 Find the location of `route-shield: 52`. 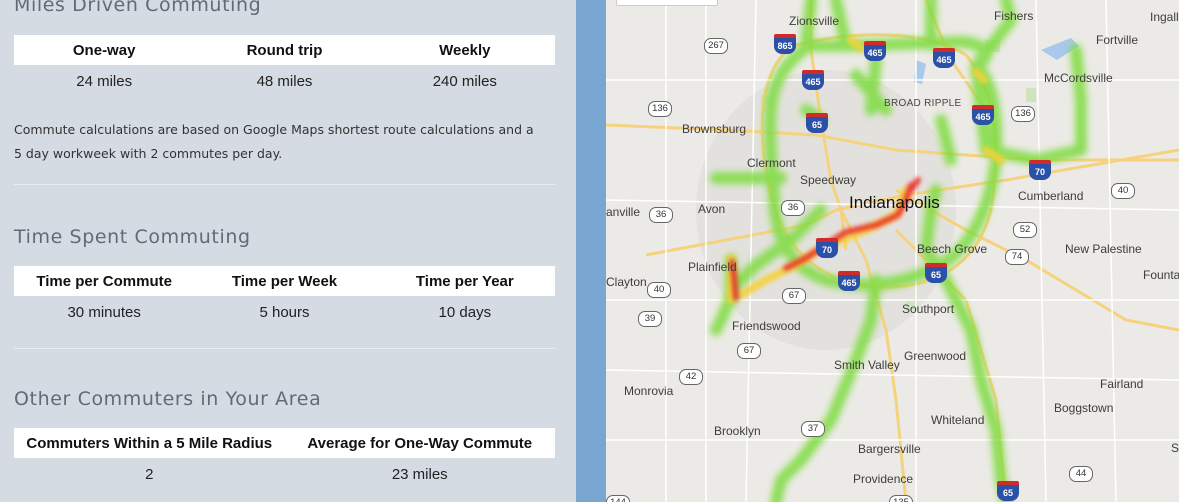

route-shield: 52 is located at coordinates (1025, 230).